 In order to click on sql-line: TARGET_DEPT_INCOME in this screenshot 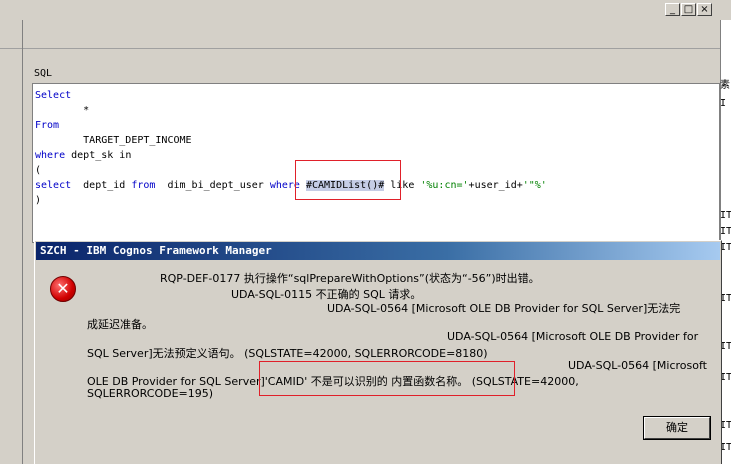, I will do `click(113, 140)`.